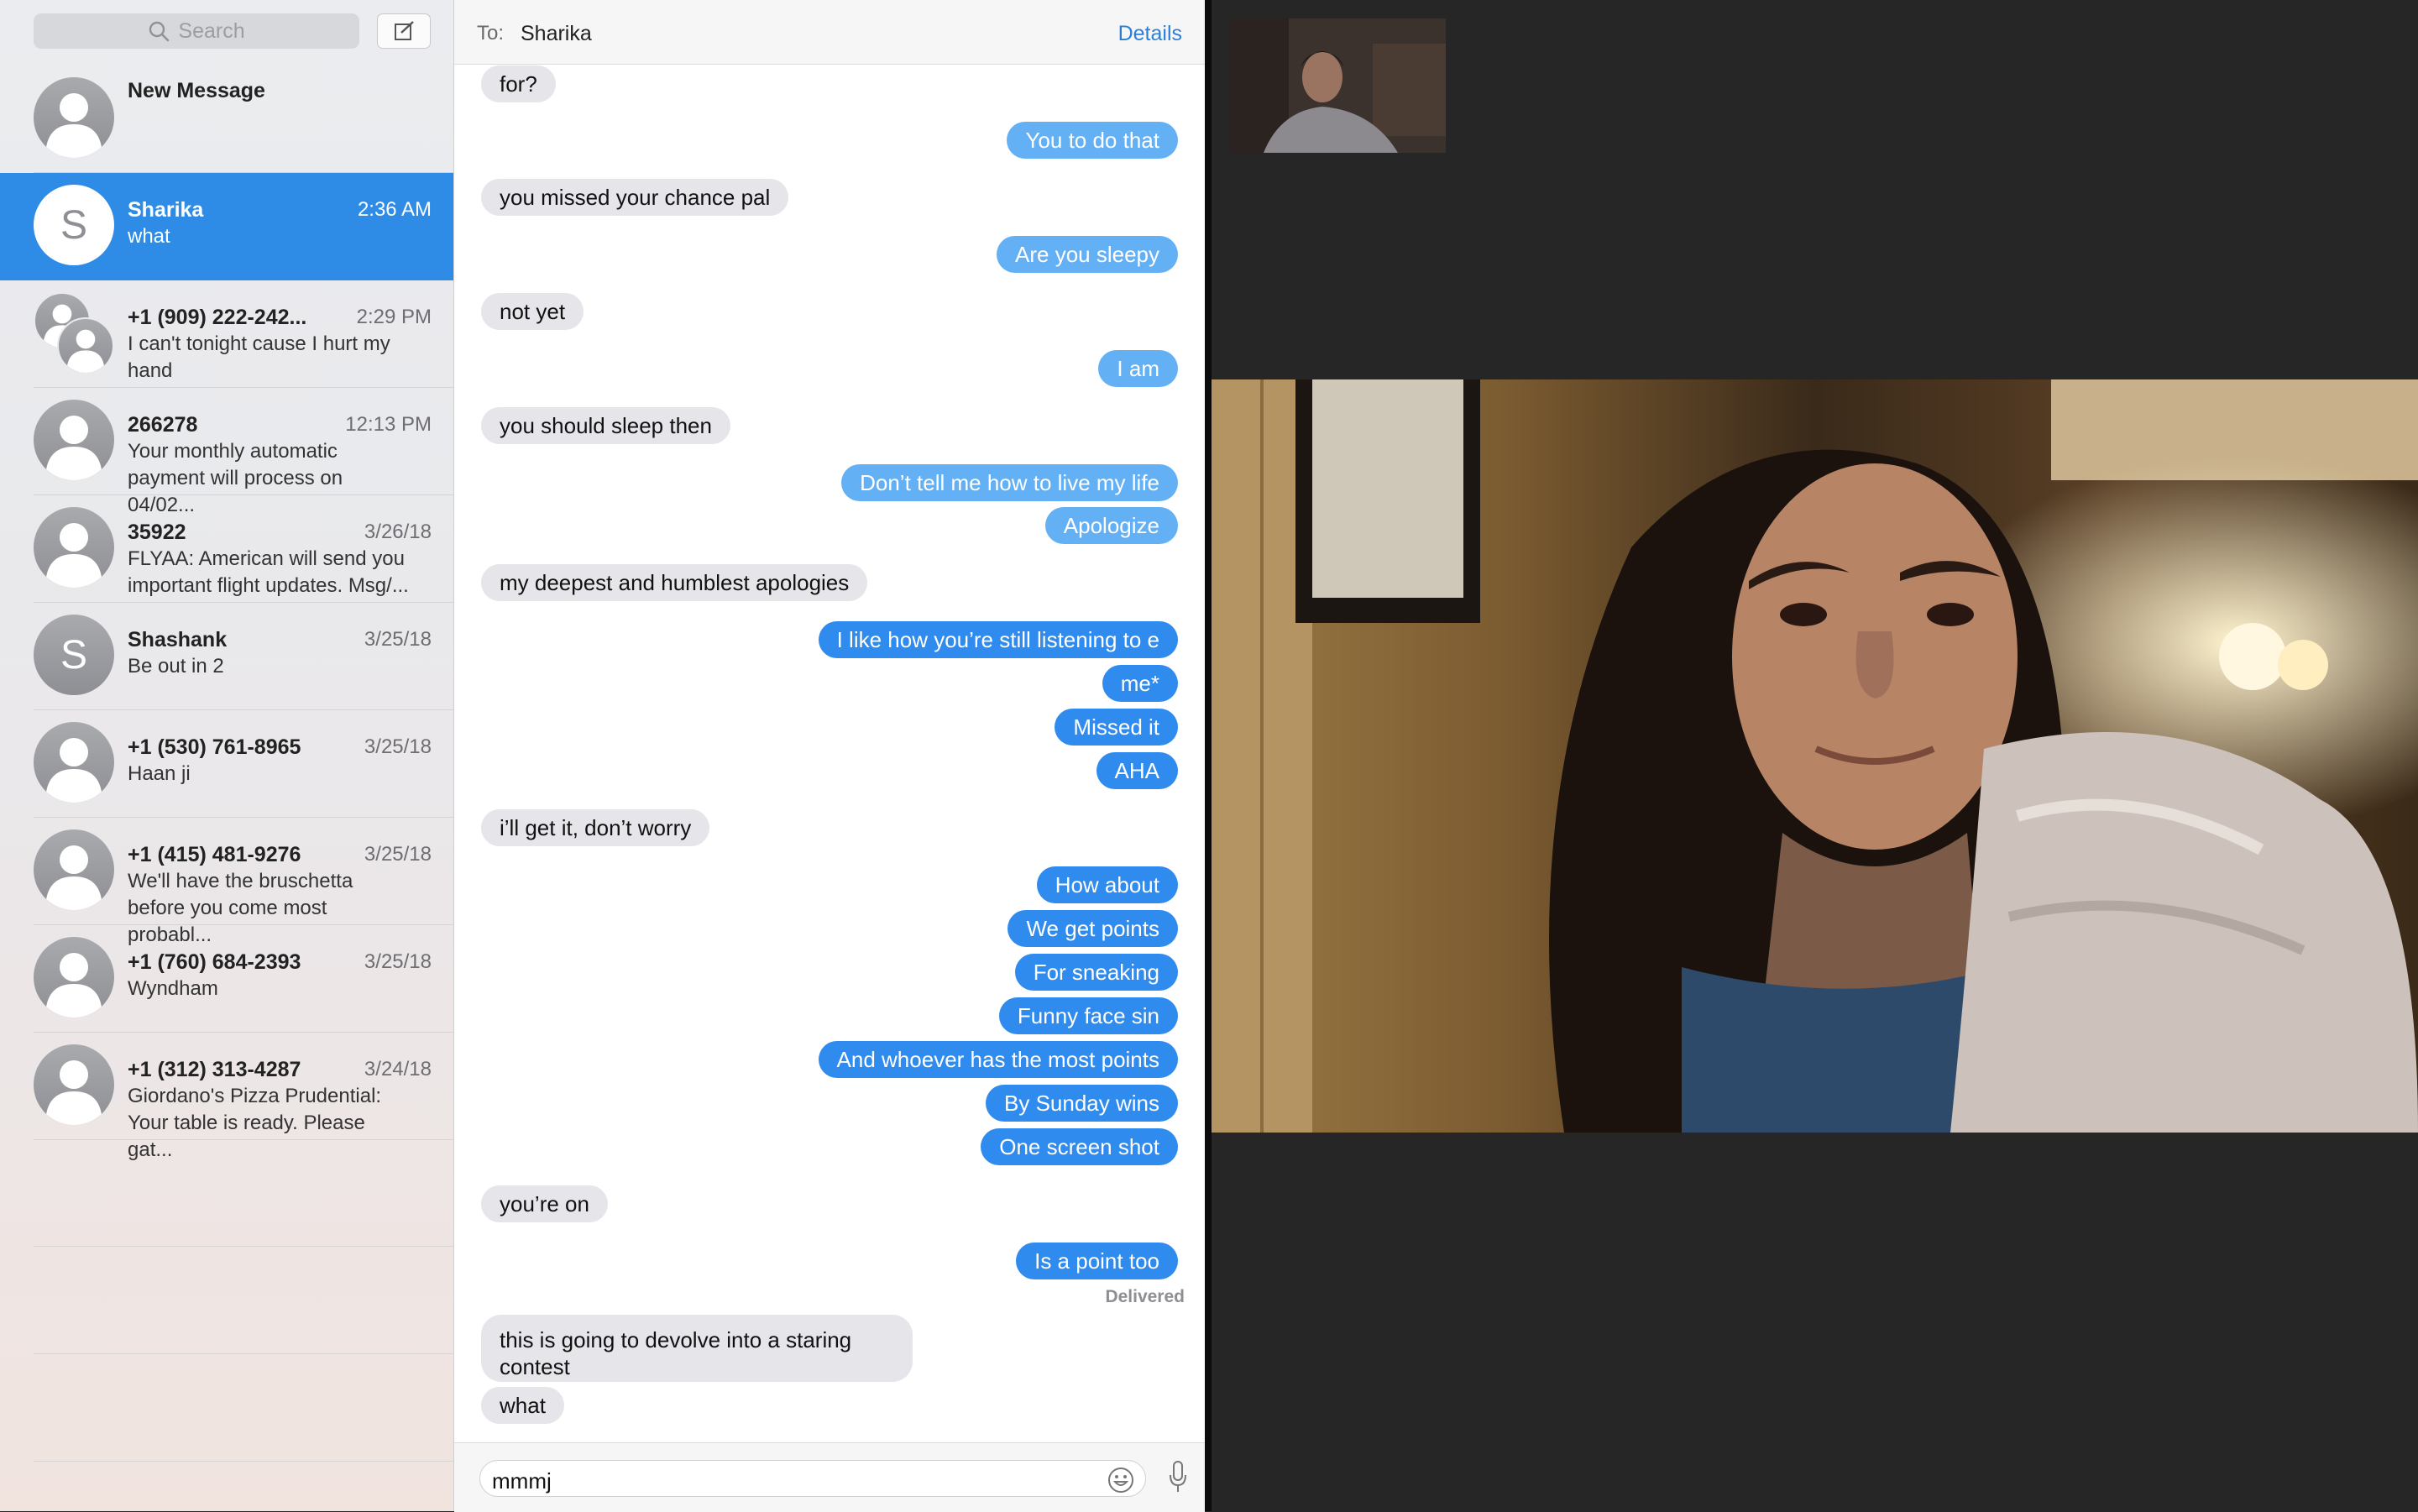 The width and height of the screenshot is (2418, 1512). What do you see at coordinates (1145, 1296) in the screenshot?
I see `delivered-status: Delivered` at bounding box center [1145, 1296].